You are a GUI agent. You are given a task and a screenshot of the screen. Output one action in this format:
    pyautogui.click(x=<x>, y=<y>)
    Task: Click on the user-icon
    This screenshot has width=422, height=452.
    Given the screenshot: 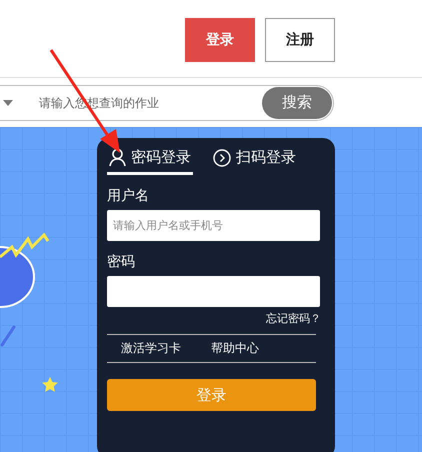 What is the action you would take?
    pyautogui.click(x=117, y=157)
    